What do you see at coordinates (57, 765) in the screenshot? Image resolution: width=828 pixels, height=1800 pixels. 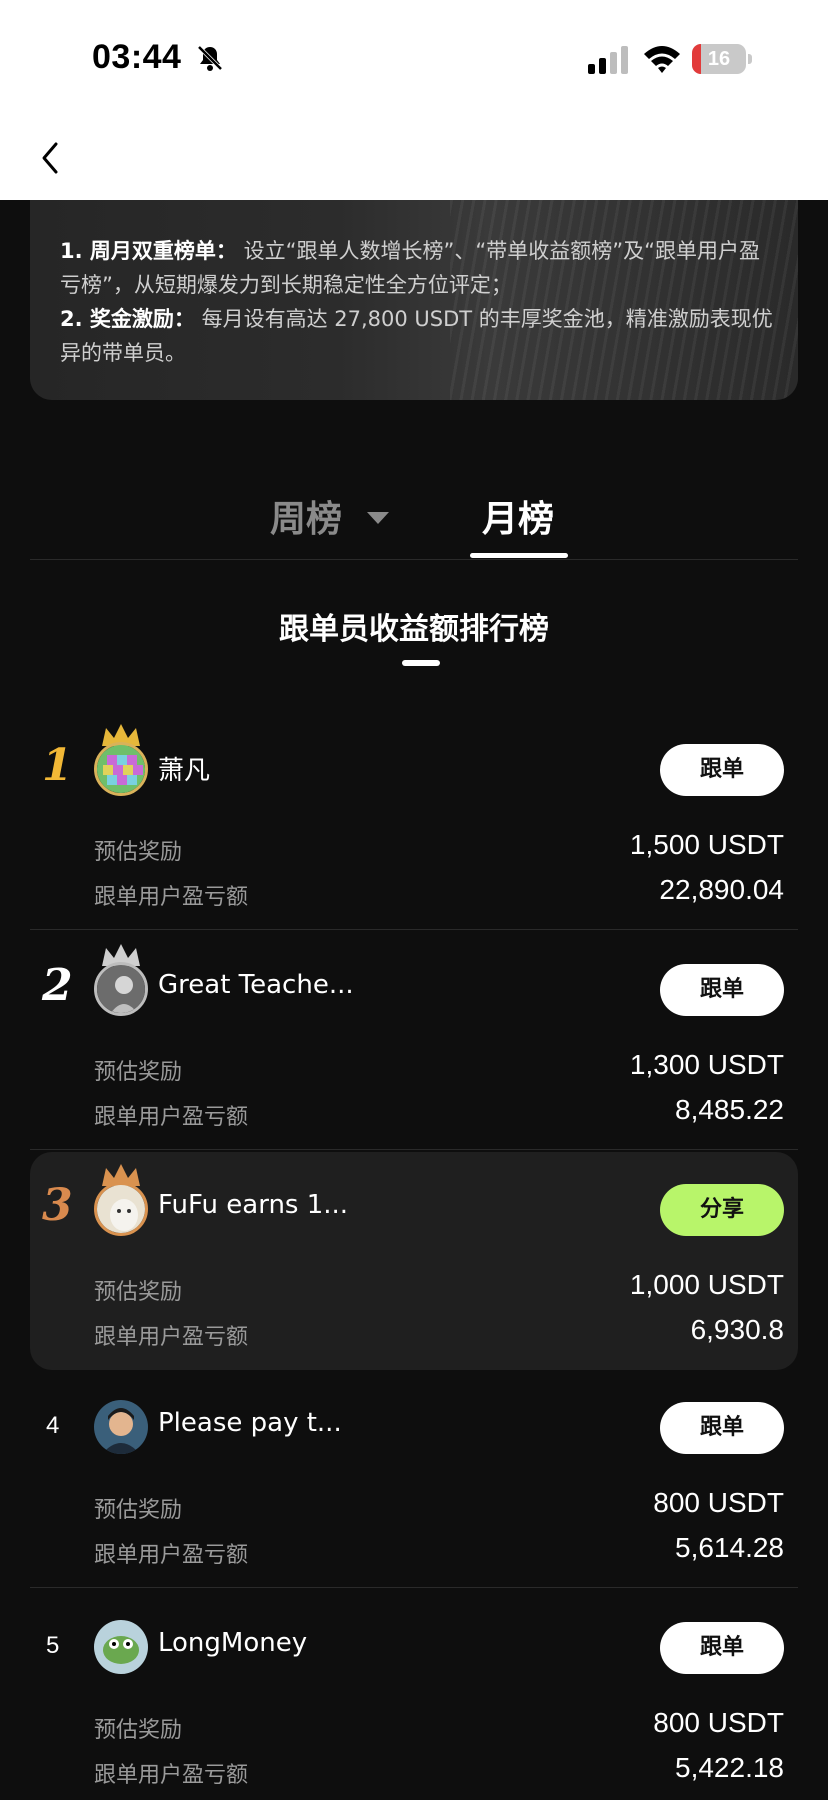 I see `rank-number: 1` at bounding box center [57, 765].